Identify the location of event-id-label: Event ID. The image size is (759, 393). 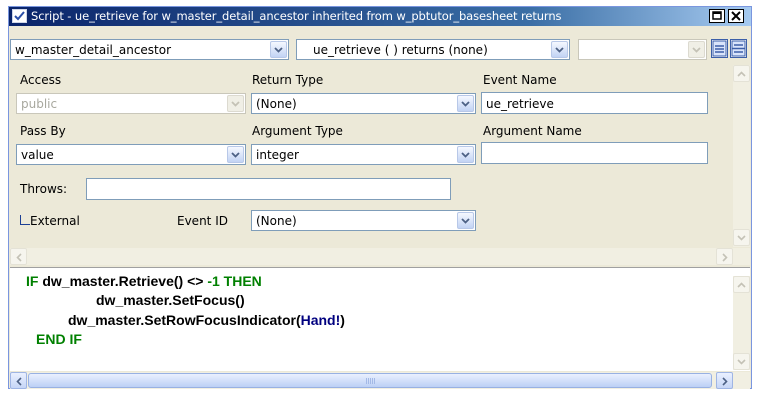
(202, 221).